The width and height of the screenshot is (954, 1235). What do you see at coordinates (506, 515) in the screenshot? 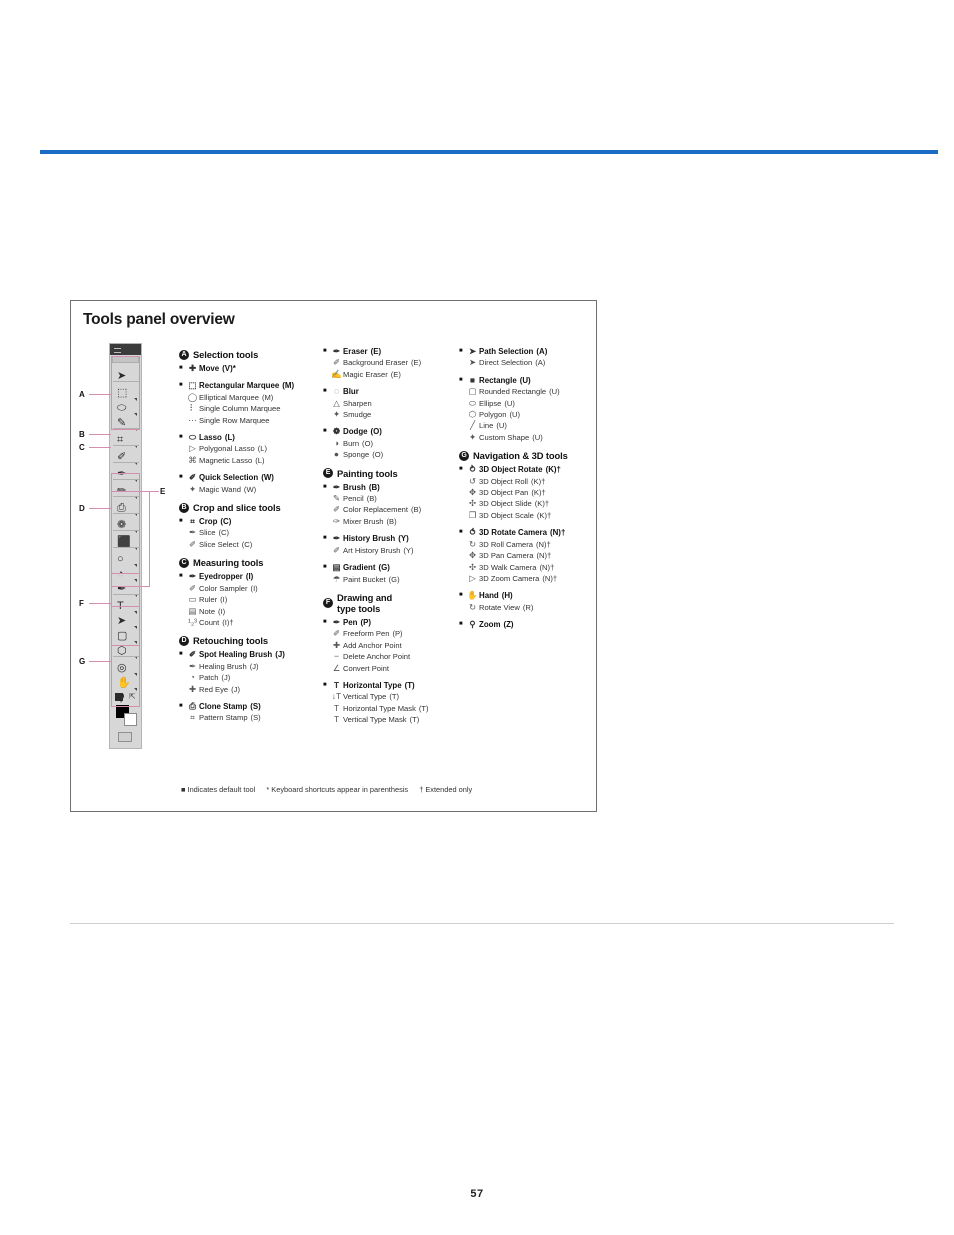
I see `tool-label-text: 3D Object Scale` at bounding box center [506, 515].